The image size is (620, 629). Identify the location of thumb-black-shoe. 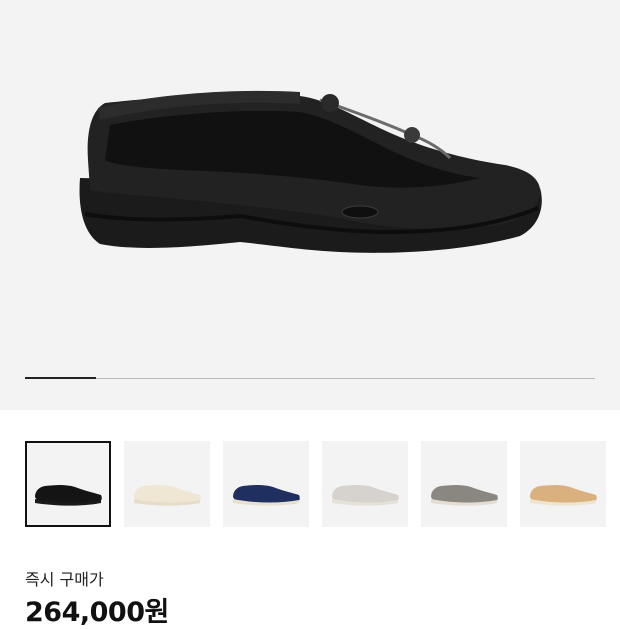
(68, 484).